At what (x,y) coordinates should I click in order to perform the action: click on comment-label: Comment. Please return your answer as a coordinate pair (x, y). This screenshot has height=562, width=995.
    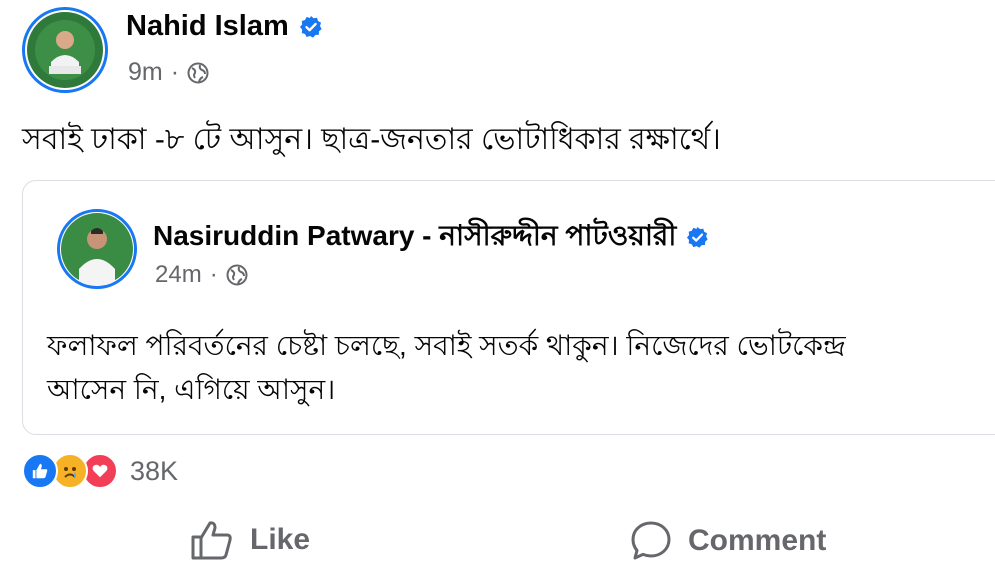
    Looking at the image, I should click on (757, 540).